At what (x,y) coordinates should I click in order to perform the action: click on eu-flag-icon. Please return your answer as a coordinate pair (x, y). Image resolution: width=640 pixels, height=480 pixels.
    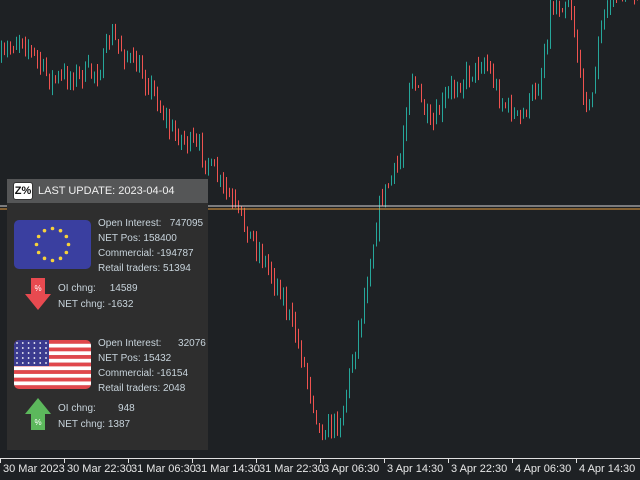
    Looking at the image, I should click on (52, 244).